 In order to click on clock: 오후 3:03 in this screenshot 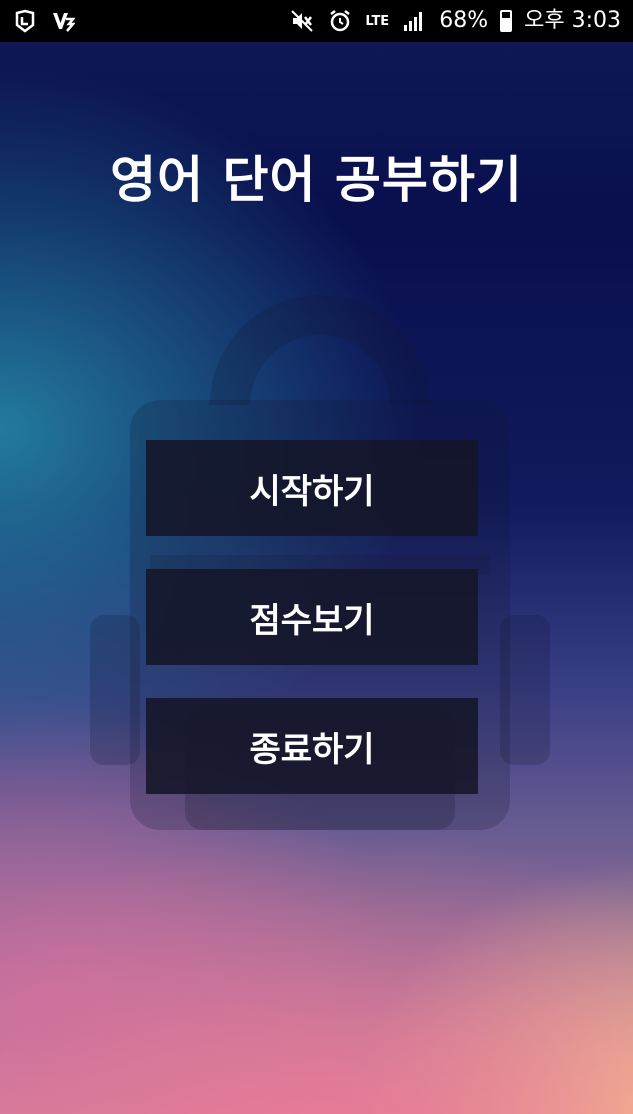, I will do `click(572, 20)`.